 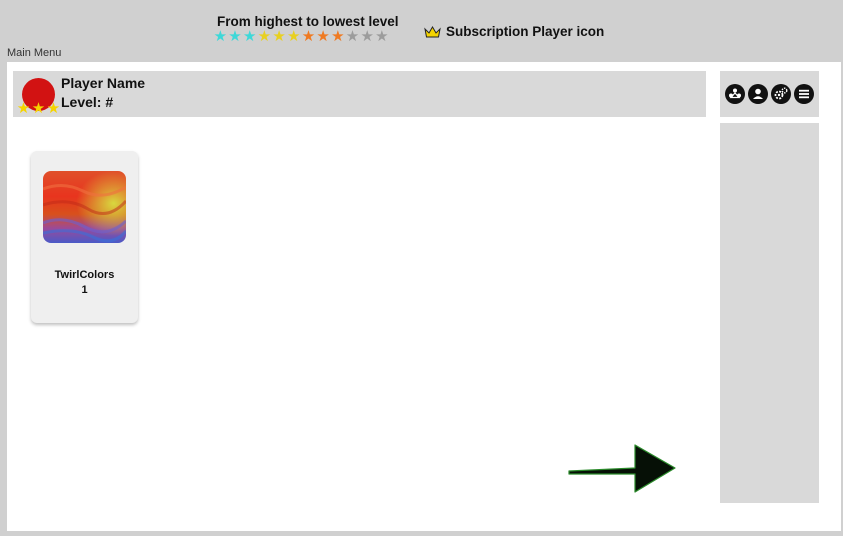 I want to click on legend-title: From highest to lowest level, so click(x=308, y=21).